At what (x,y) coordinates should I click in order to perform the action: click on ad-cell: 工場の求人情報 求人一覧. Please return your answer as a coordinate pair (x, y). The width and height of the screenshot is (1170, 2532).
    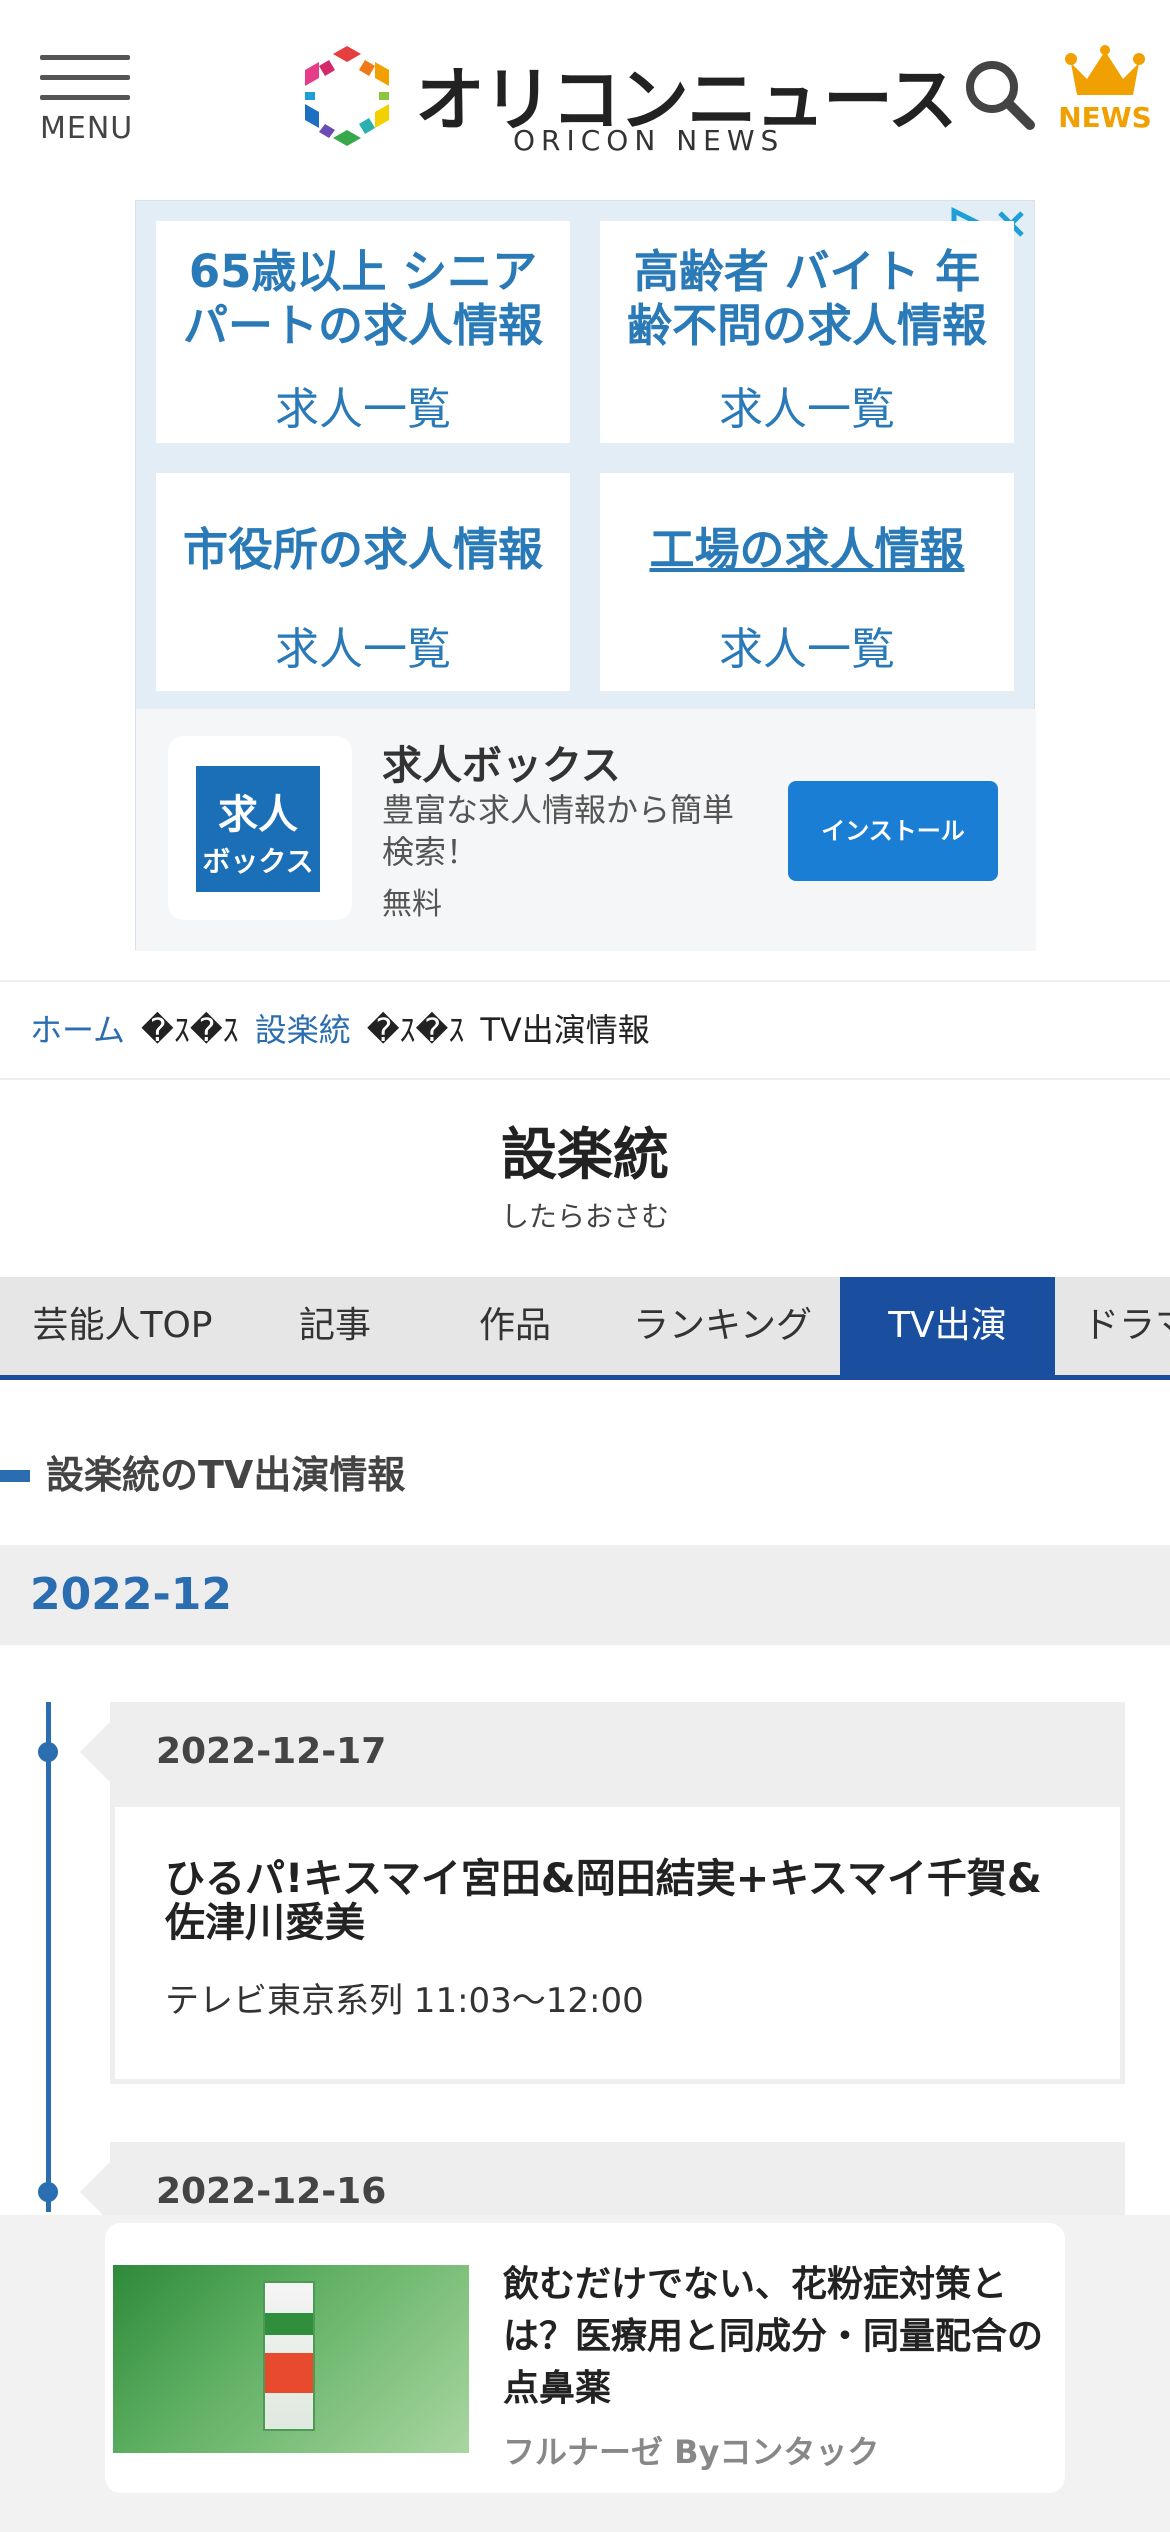
    Looking at the image, I should click on (807, 582).